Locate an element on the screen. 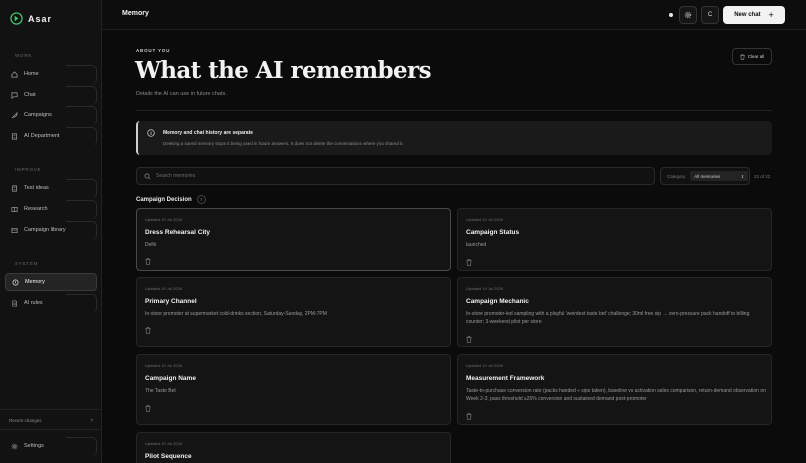 The image size is (806, 463). profile-button: C is located at coordinates (710, 15).